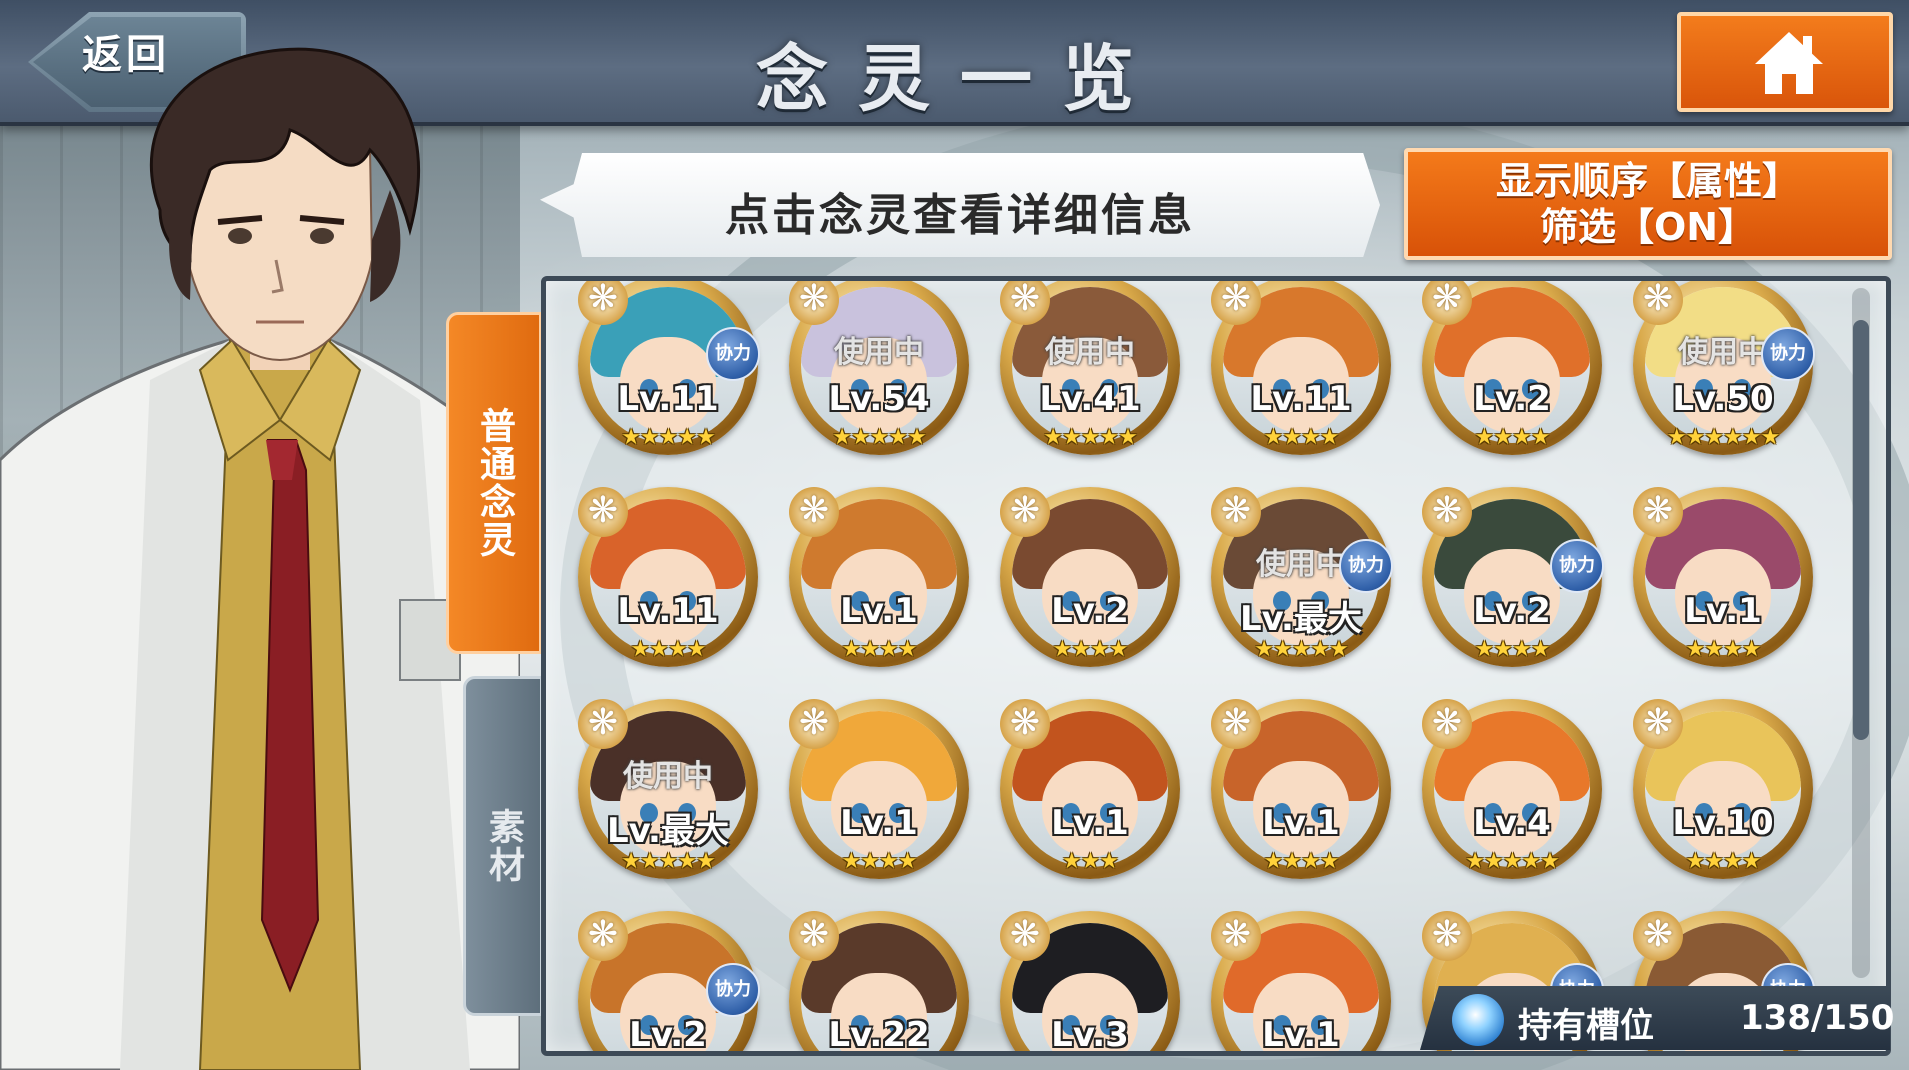 This screenshot has width=1909, height=1070. Describe the element at coordinates (1302, 577) in the screenshot. I see `spirit-card: ❋ 使用中 协力 Lv.最大 ★★★★★` at that location.